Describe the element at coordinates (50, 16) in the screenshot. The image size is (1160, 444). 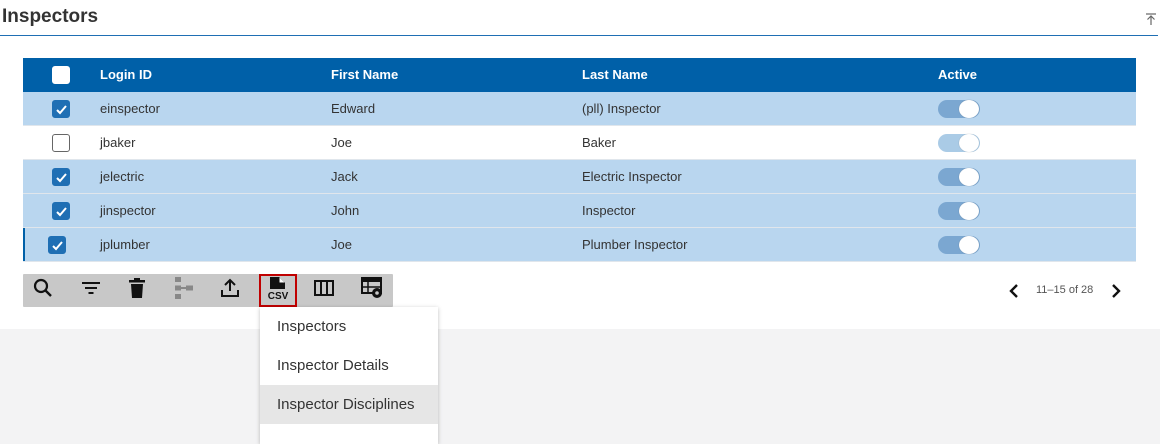
I see `panel-title: Inspectors` at that location.